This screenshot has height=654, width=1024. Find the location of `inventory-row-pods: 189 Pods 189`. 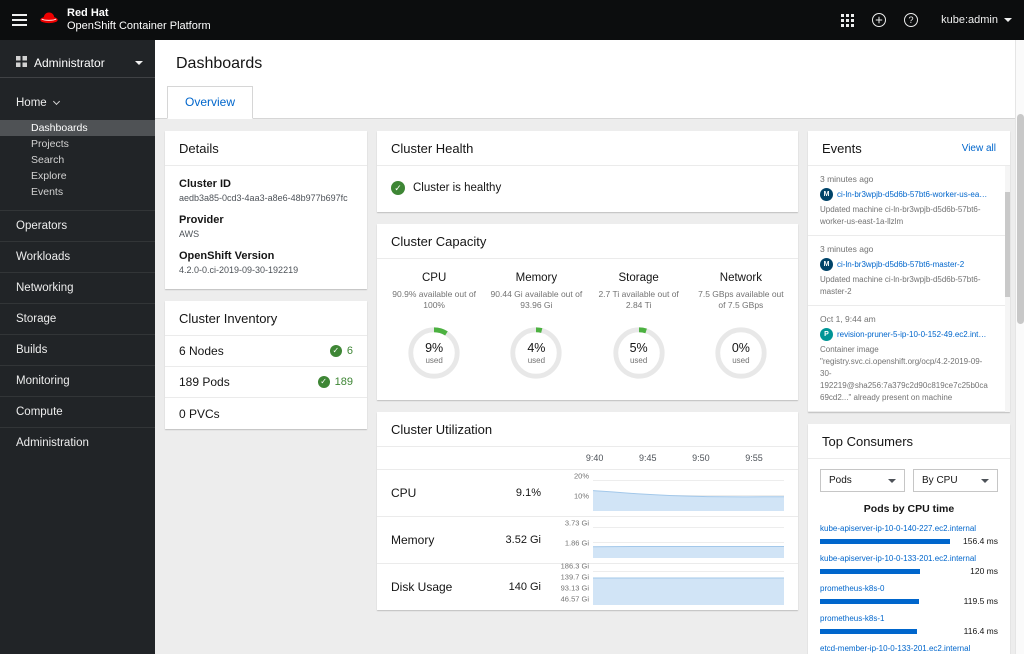

inventory-row-pods: 189 Pods 189 is located at coordinates (266, 382).